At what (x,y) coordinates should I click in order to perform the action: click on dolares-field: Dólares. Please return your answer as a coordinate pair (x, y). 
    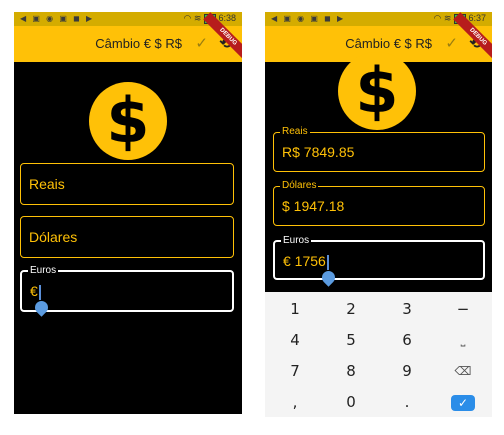
    Looking at the image, I should click on (127, 237).